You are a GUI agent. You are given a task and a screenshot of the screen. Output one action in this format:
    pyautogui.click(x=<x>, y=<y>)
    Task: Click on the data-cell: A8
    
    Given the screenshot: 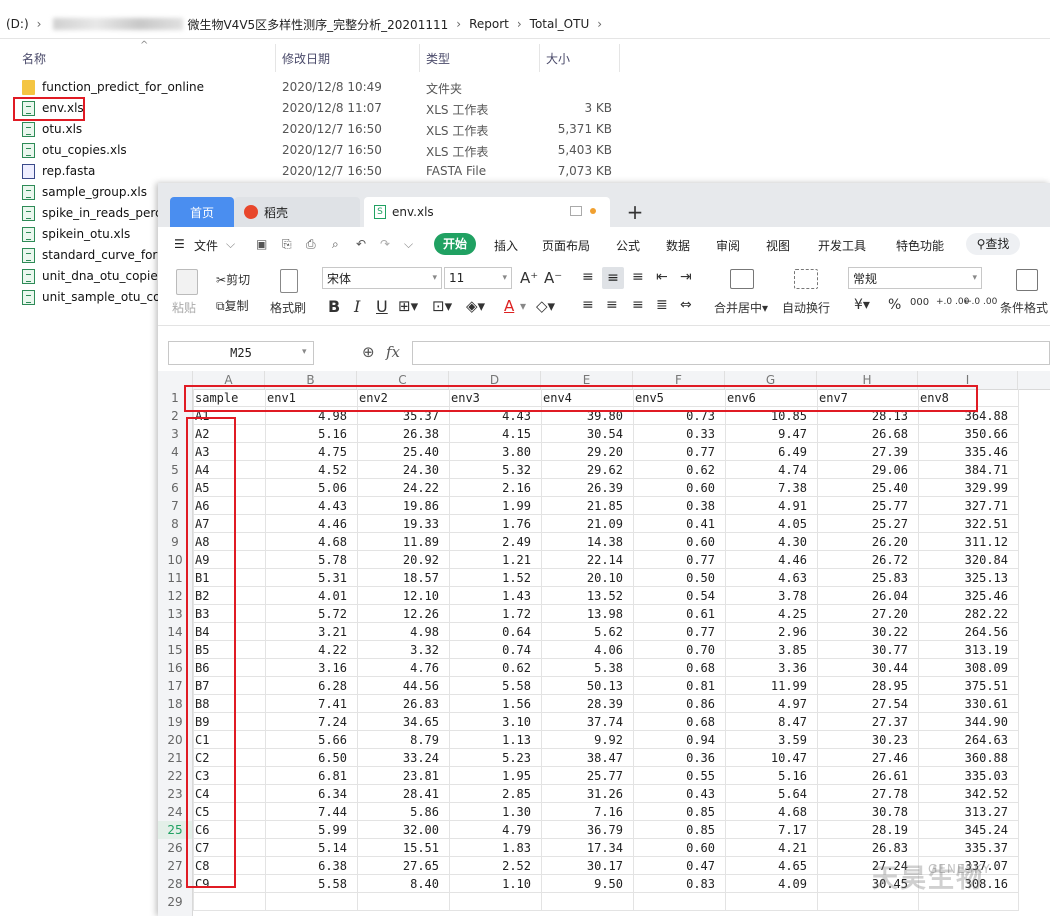 What is the action you would take?
    pyautogui.click(x=229, y=542)
    